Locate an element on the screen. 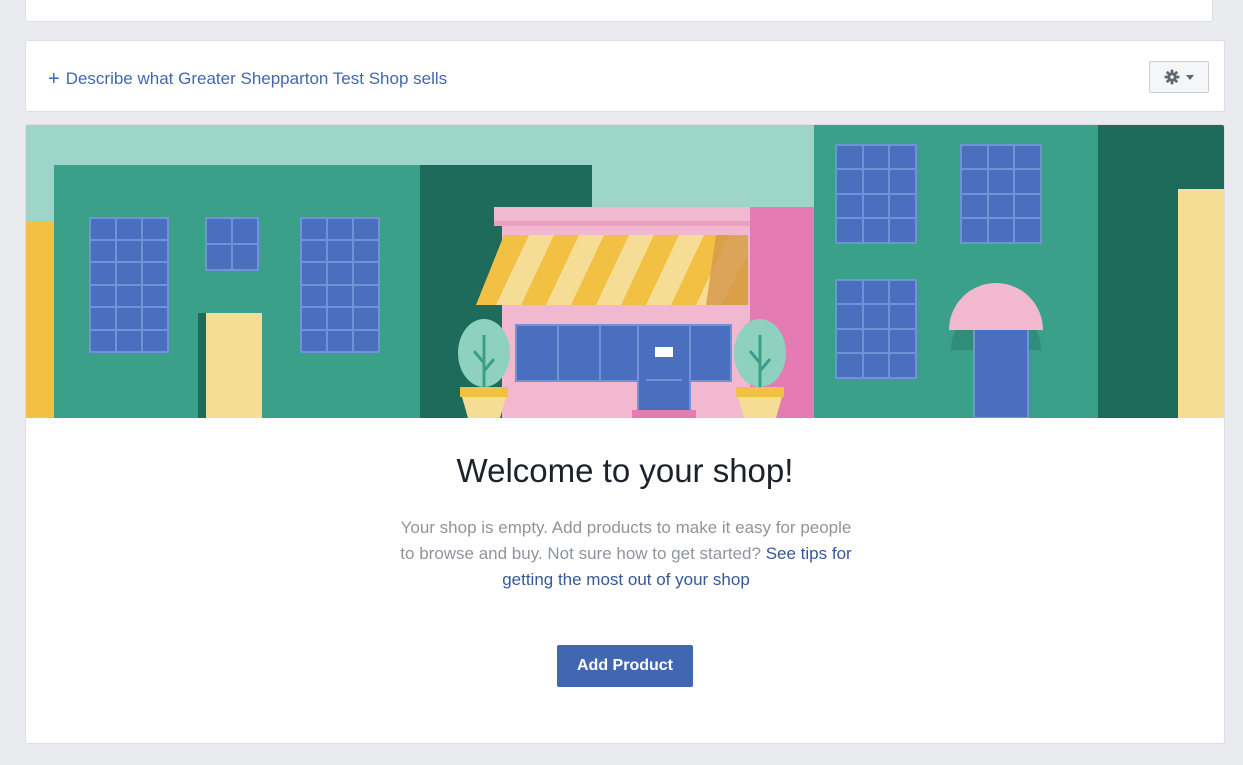 The height and width of the screenshot is (765, 1243). caret-down-icon is located at coordinates (1190, 77).